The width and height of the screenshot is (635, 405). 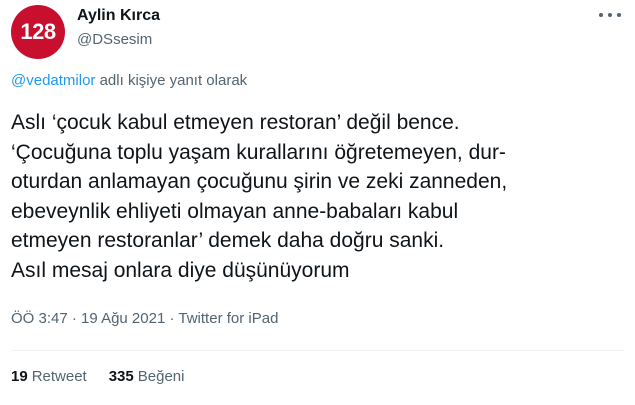 I want to click on tweet-metadata: ÖÖ 3:47 · 19 Ağu 2021 · Twitter for iPad, so click(x=144, y=318).